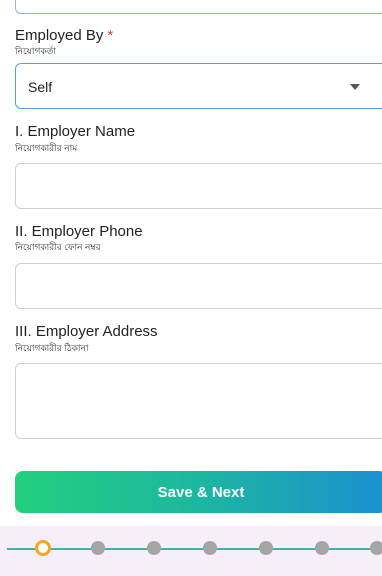 This screenshot has height=576, width=382. I want to click on chevron-down-icon, so click(355, 87).